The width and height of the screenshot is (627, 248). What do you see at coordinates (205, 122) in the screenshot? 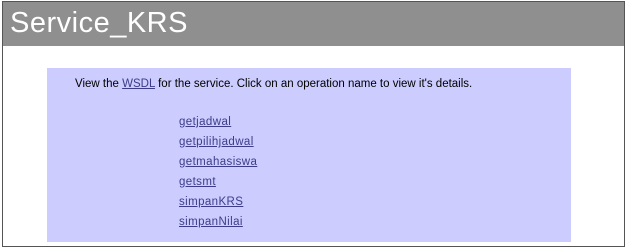
I see `operation-link-getjadwal: getjadwal` at bounding box center [205, 122].